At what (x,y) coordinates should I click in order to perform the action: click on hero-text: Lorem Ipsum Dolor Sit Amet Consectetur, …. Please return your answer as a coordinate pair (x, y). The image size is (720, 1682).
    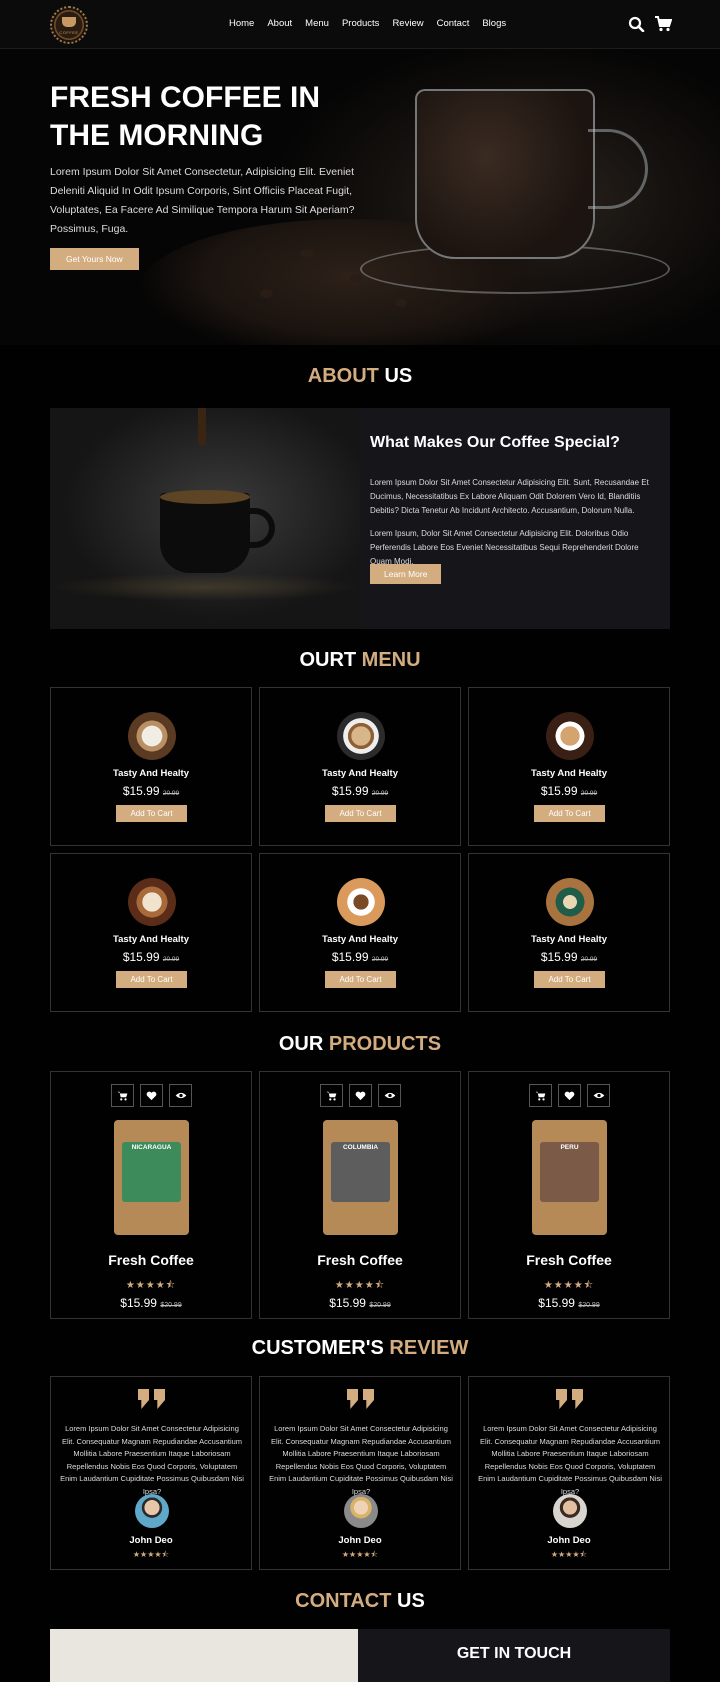
    Looking at the image, I should click on (202, 200).